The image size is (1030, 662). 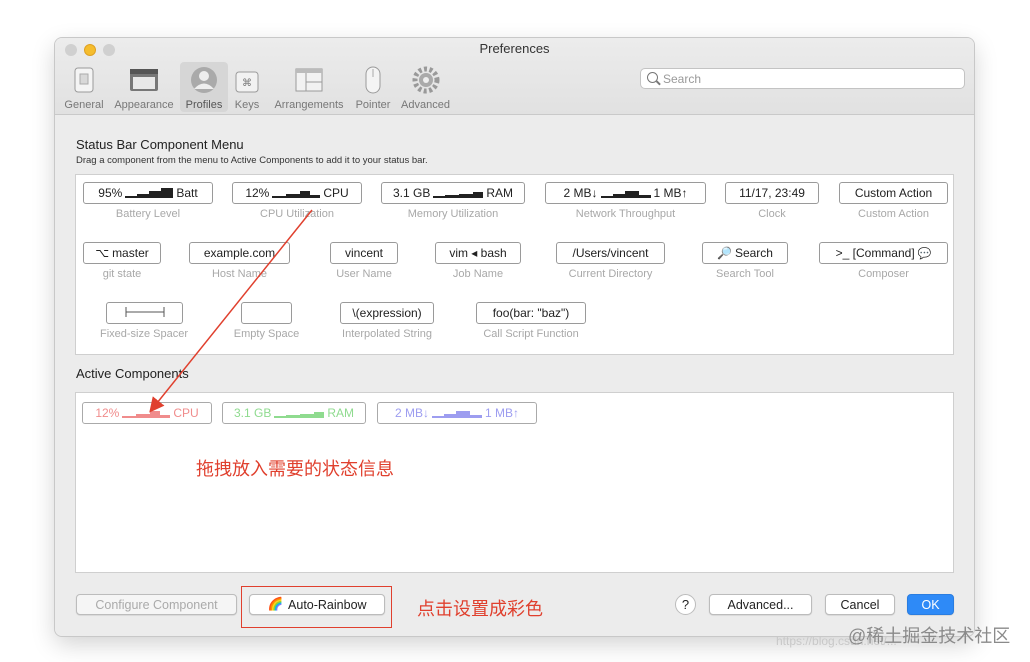 I want to click on toolbar-pointer: Pointer, so click(x=373, y=87).